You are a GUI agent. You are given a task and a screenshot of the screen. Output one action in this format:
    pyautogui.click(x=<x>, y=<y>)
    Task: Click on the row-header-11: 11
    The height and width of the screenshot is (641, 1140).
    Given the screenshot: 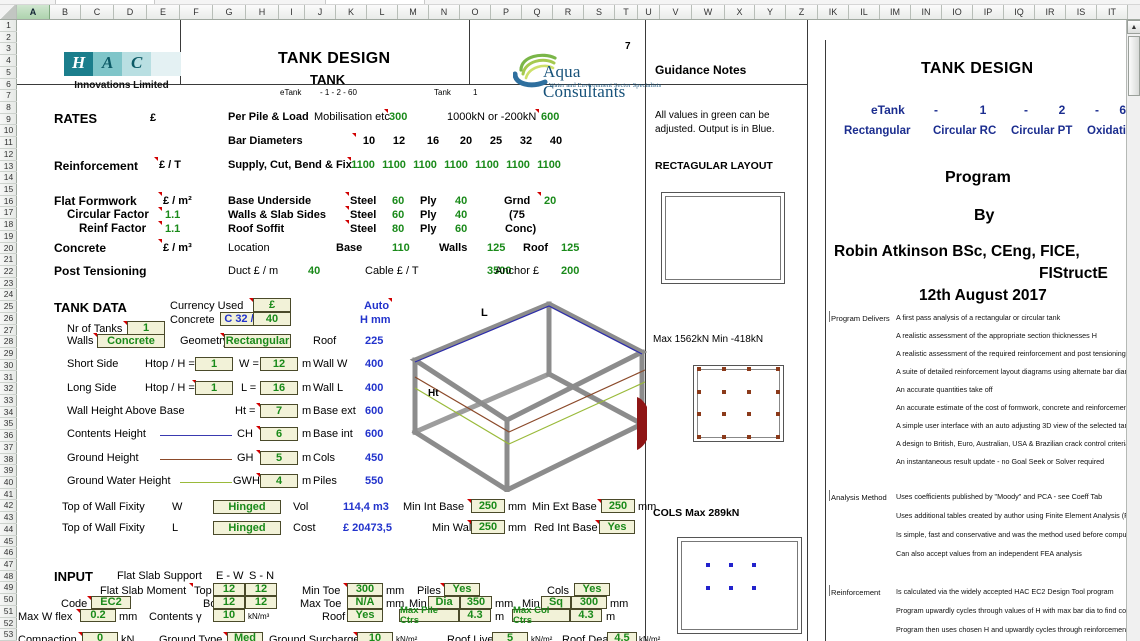 What is the action you would take?
    pyautogui.click(x=8, y=143)
    